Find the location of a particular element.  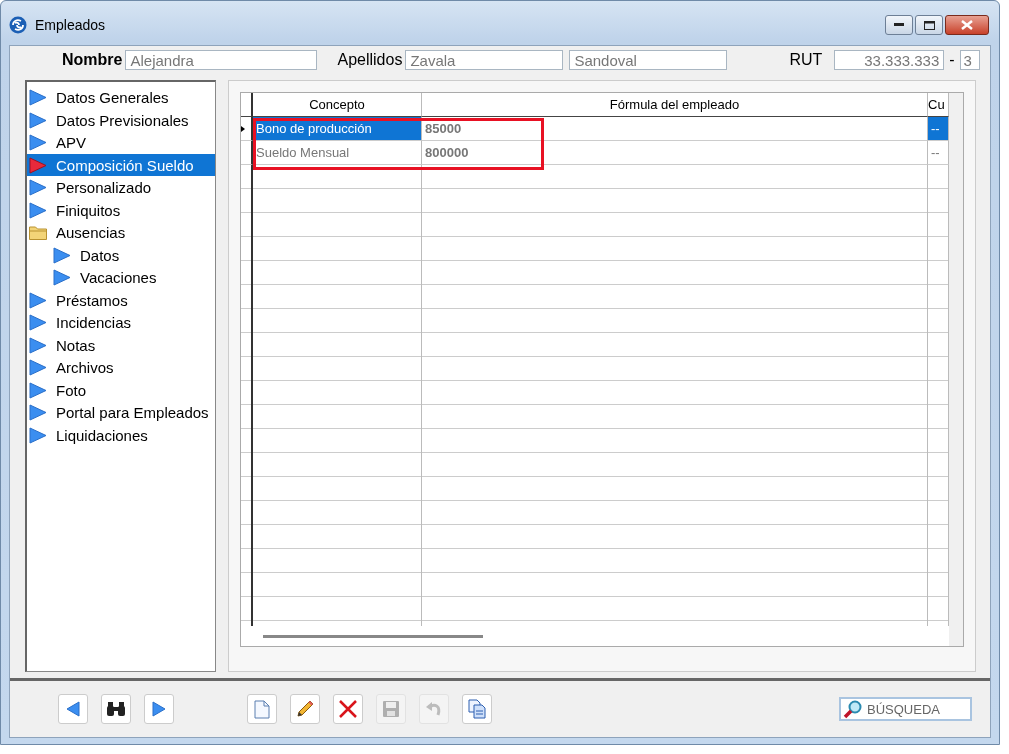

tree-item: Foto is located at coordinates (121, 390).